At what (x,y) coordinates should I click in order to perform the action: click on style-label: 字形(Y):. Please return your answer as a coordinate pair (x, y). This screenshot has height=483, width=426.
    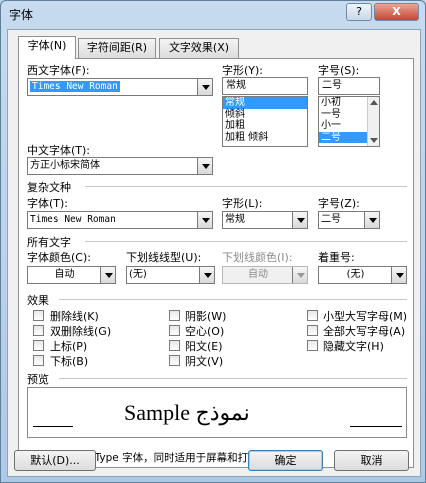
    Looking at the image, I should click on (243, 70).